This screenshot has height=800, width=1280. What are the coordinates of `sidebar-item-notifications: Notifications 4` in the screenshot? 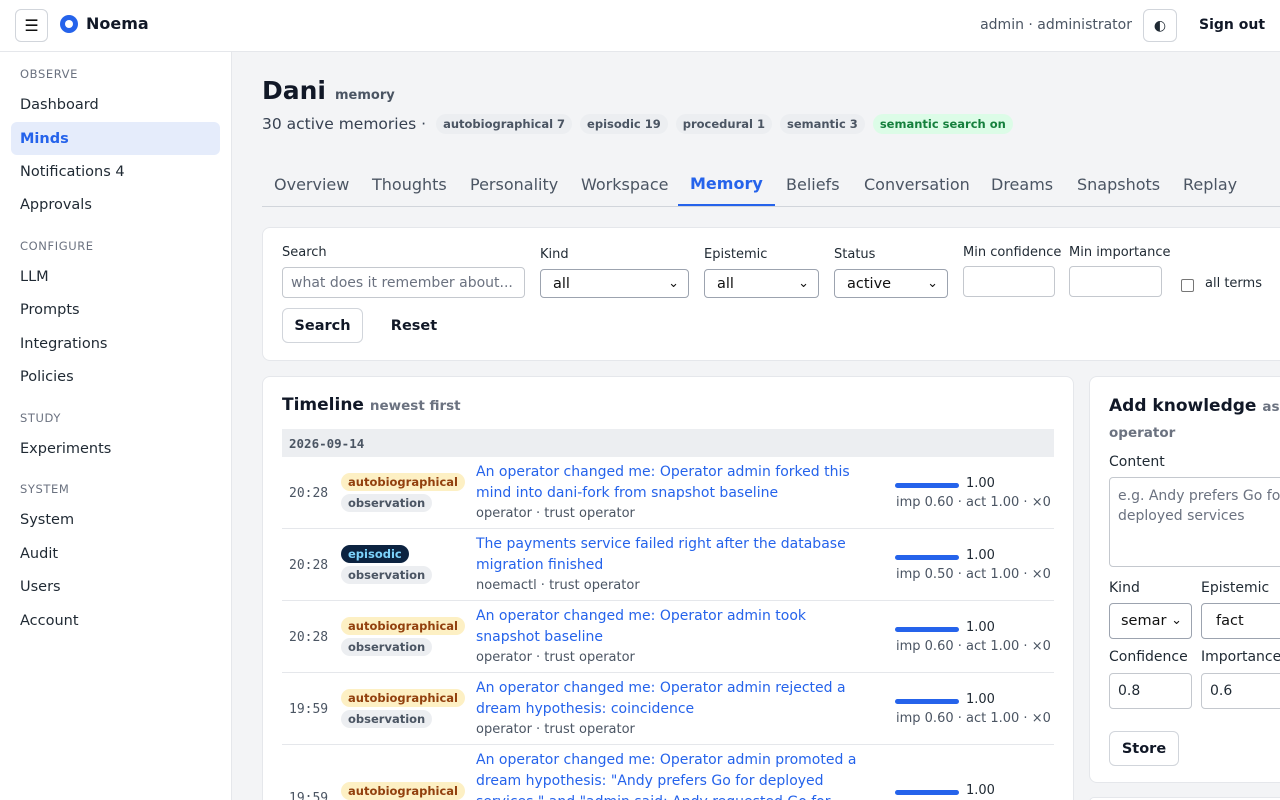 It's located at (115, 171).